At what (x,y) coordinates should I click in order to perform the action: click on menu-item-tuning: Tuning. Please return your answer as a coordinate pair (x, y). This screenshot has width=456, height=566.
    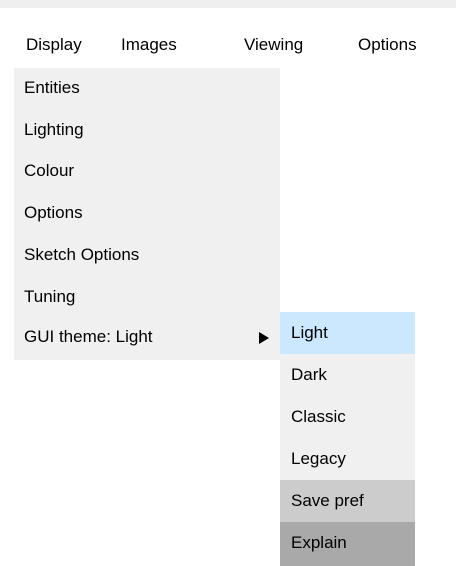
    Looking at the image, I should click on (49, 297).